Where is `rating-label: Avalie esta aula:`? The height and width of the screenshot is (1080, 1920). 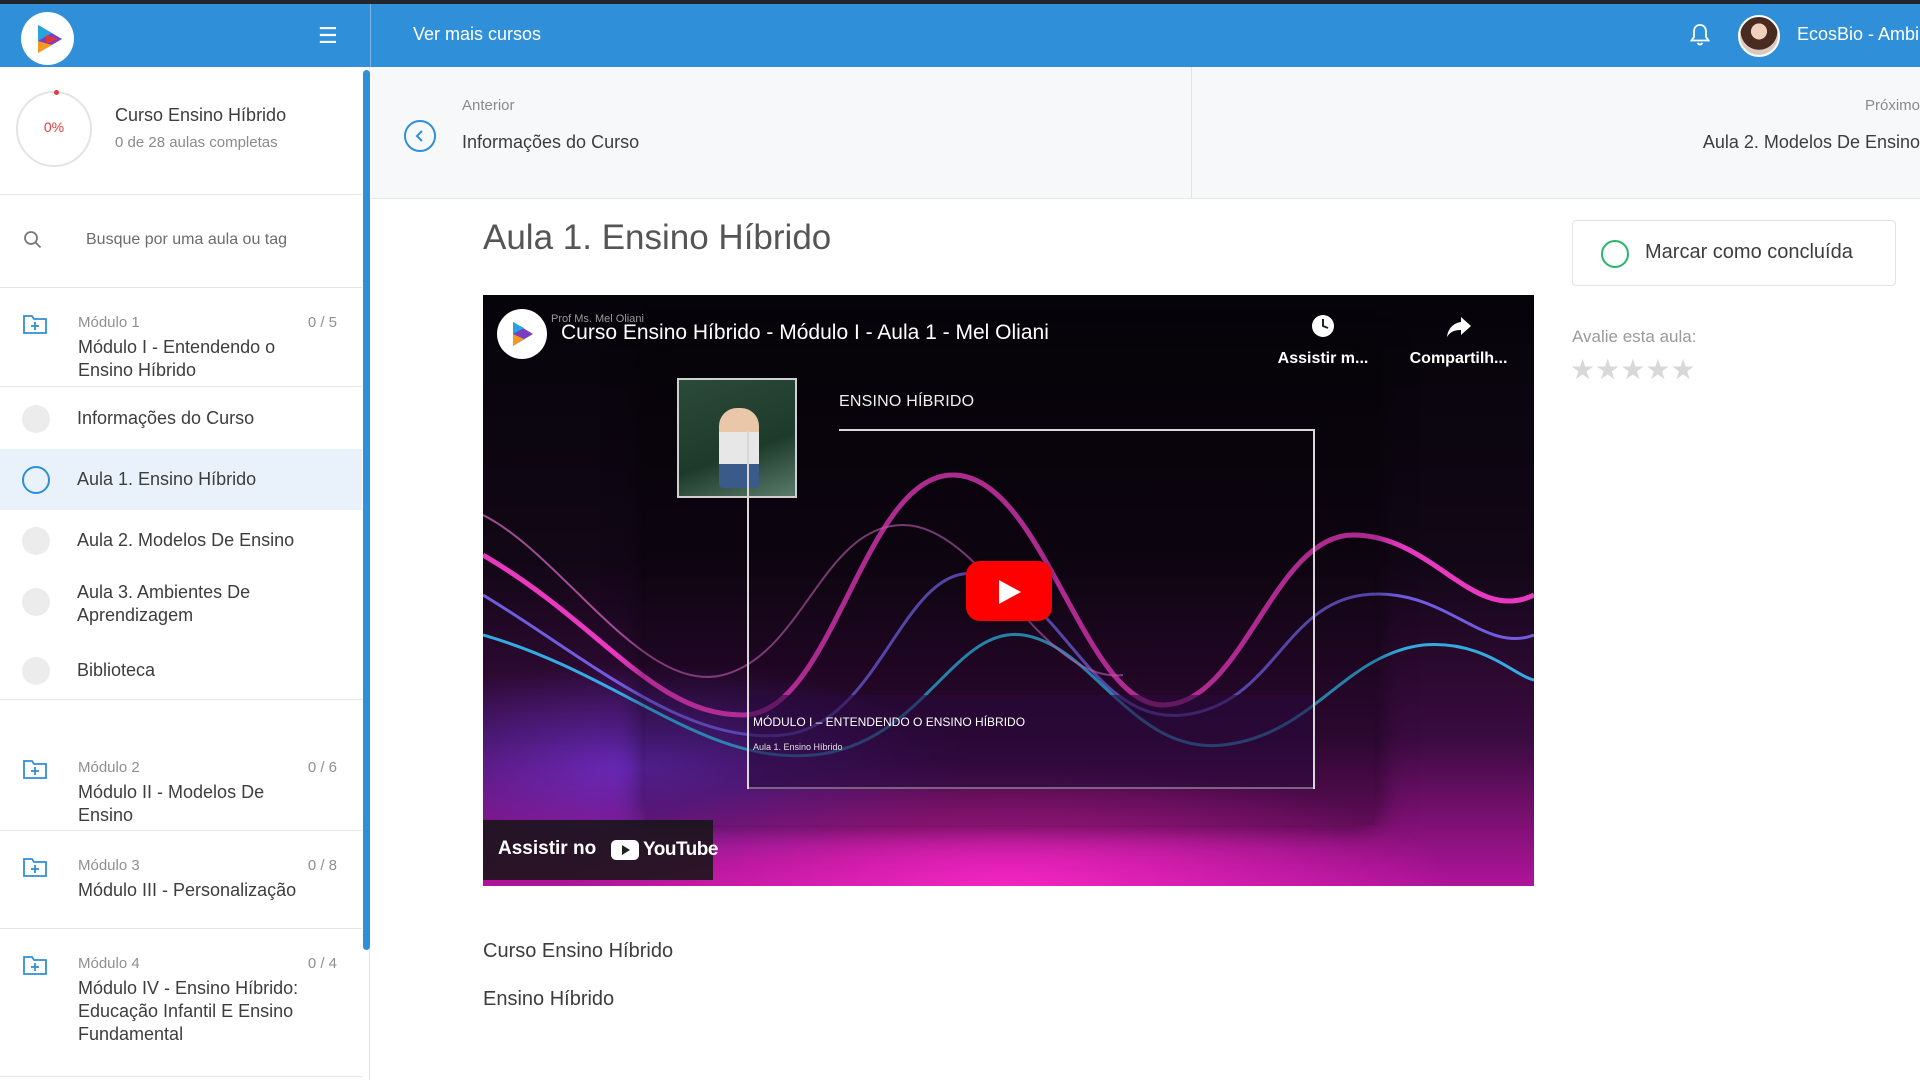 rating-label: Avalie esta aula: is located at coordinates (1634, 336).